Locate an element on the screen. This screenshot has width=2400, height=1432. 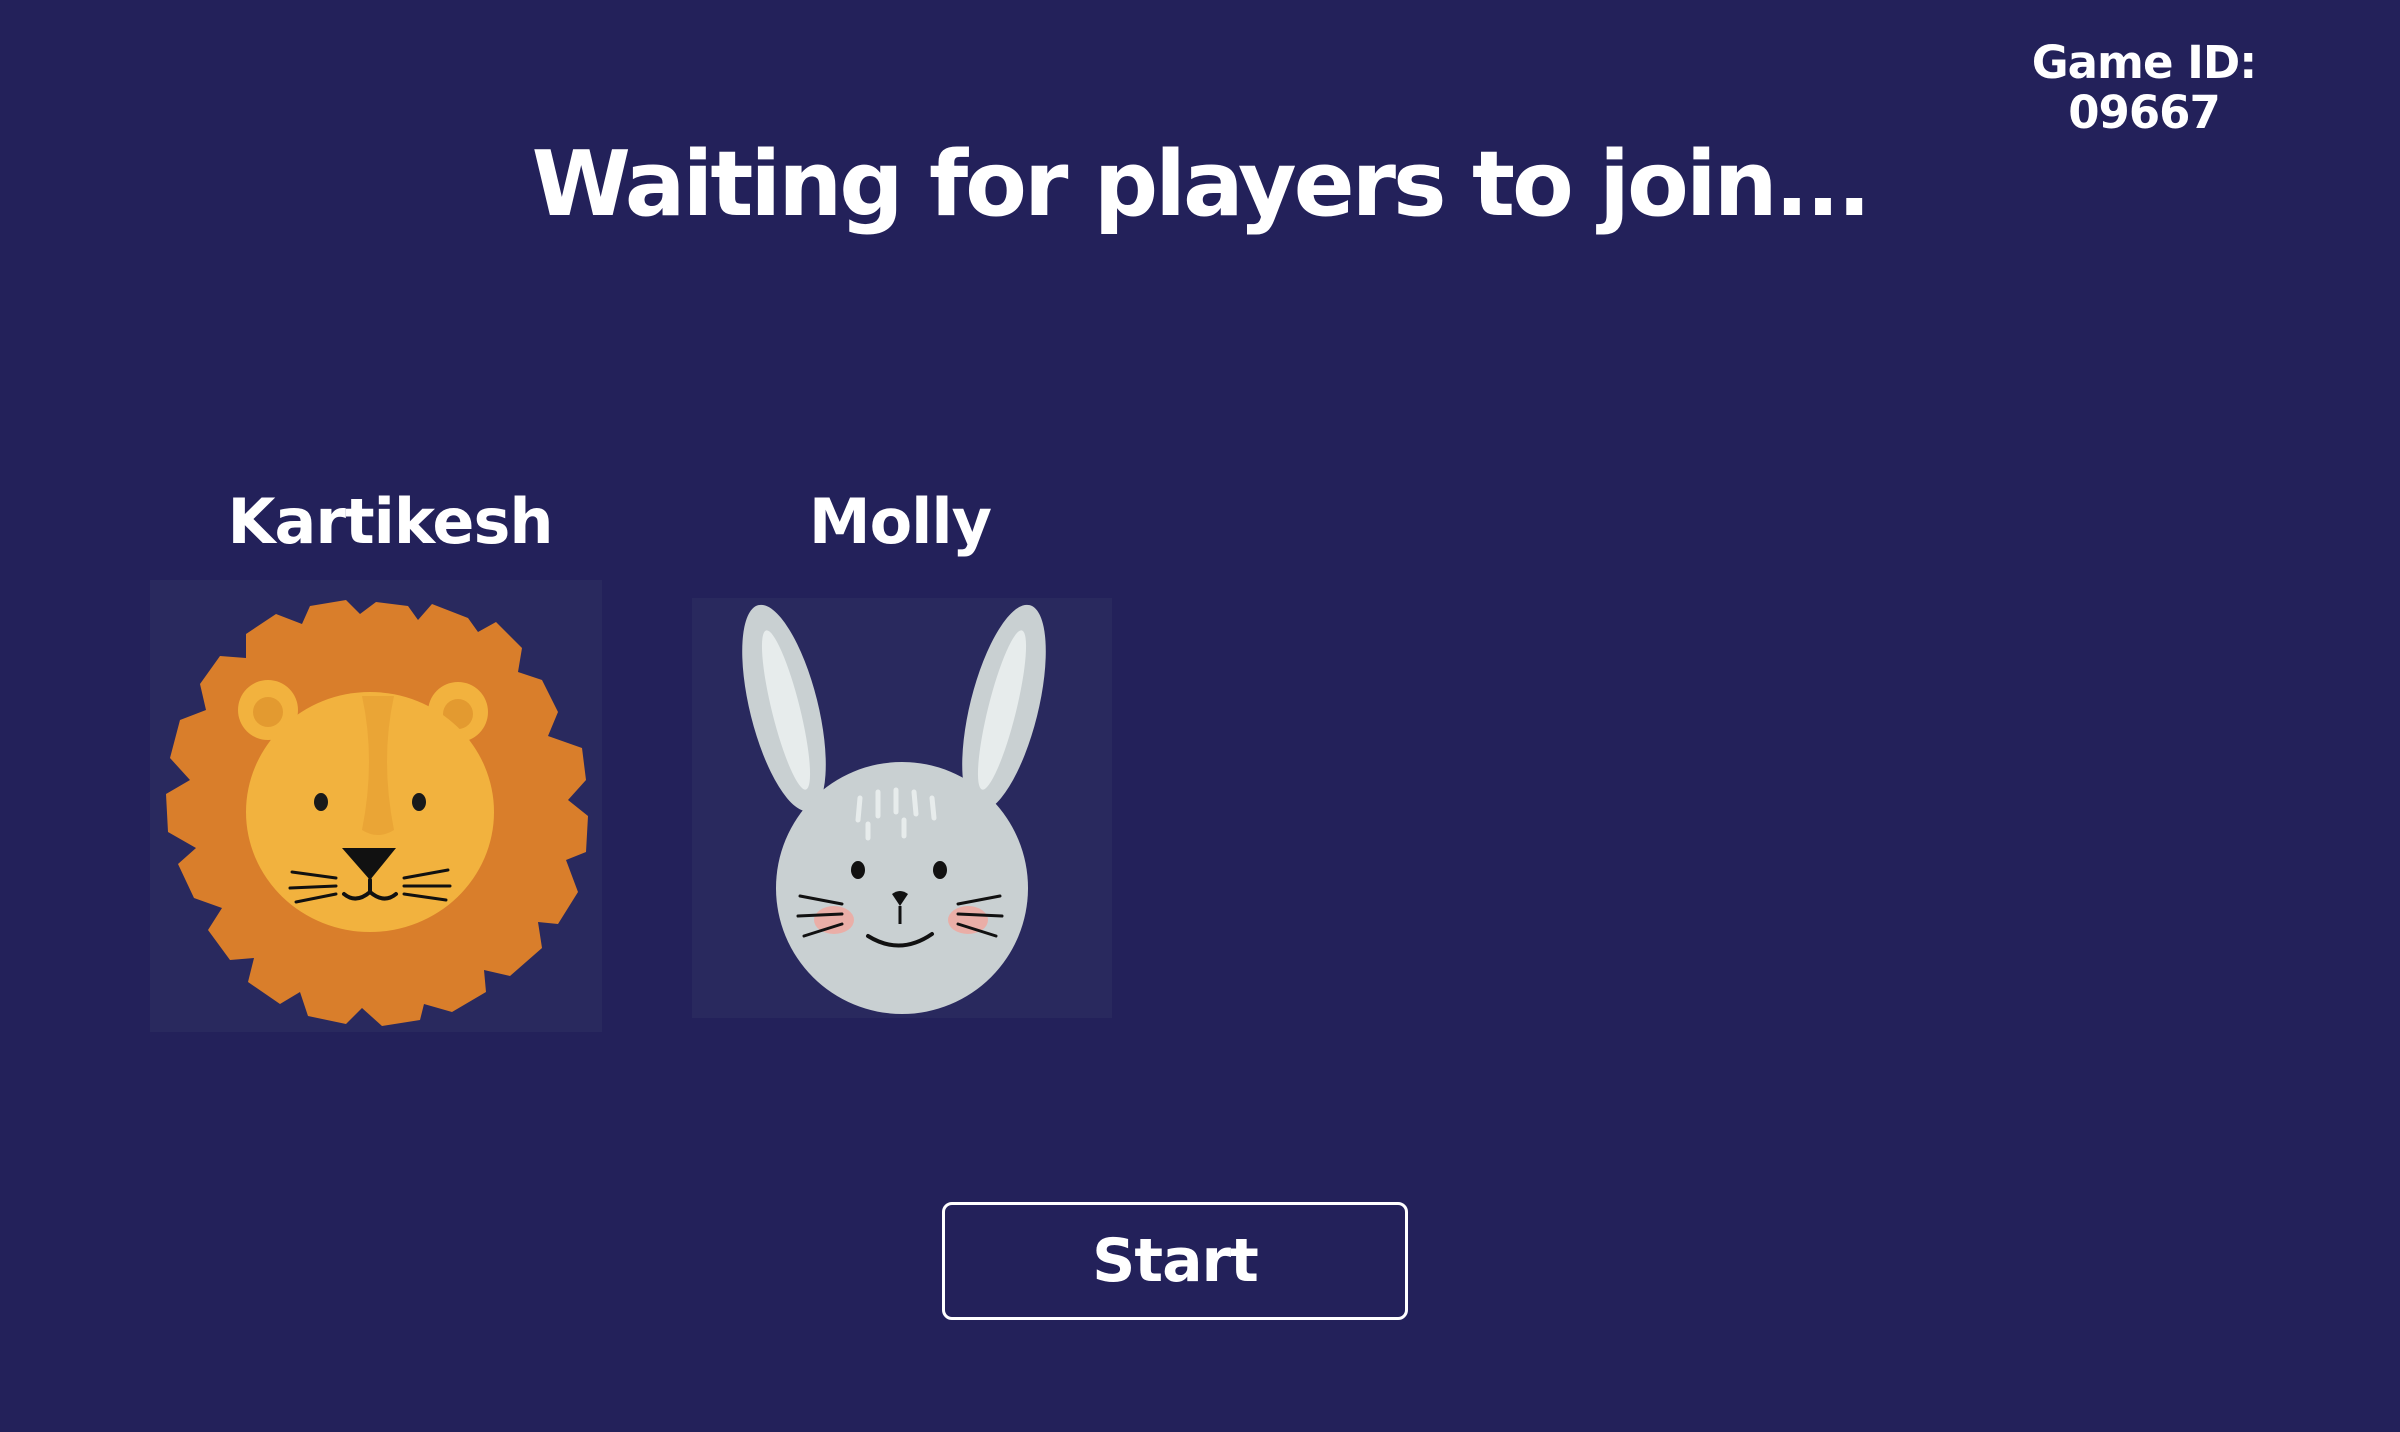
start-button: Start is located at coordinates (1175, 1261).